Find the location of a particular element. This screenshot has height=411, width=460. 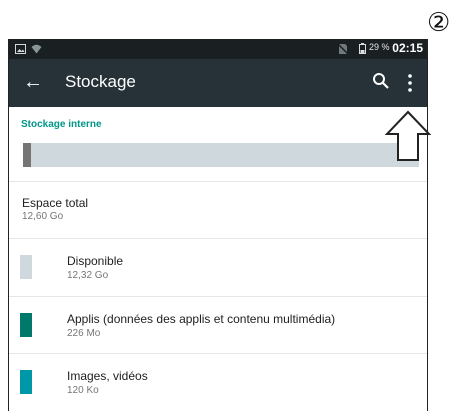

storage-used-fill is located at coordinates (27, 155).